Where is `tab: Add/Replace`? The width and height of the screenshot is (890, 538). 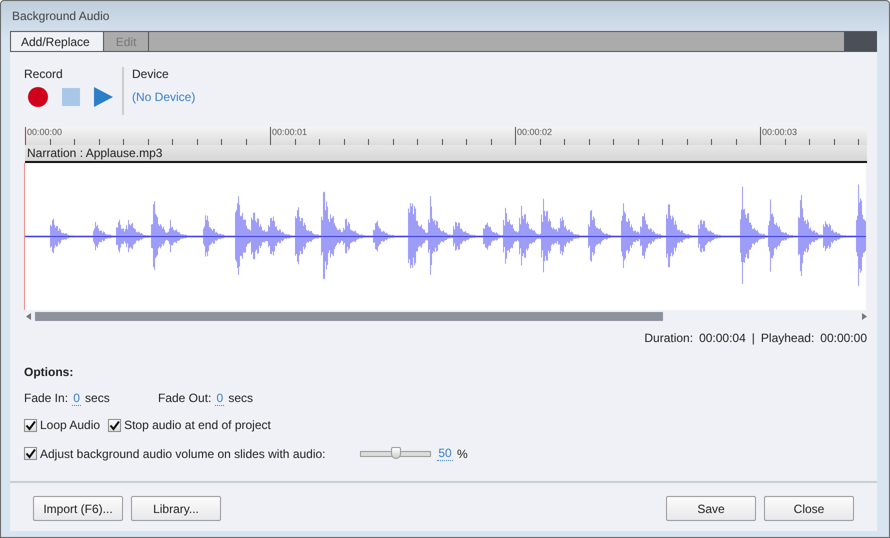 tab: Add/Replace is located at coordinates (57, 41).